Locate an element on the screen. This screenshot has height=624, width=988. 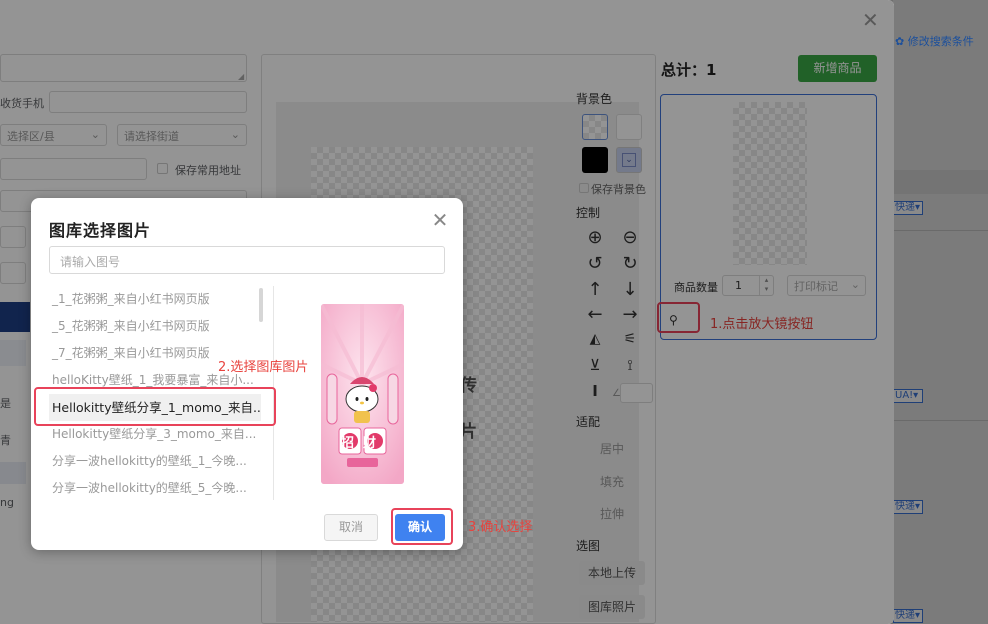
edit-search-link: ✿ 修改搜索条件 is located at coordinates (934, 41).